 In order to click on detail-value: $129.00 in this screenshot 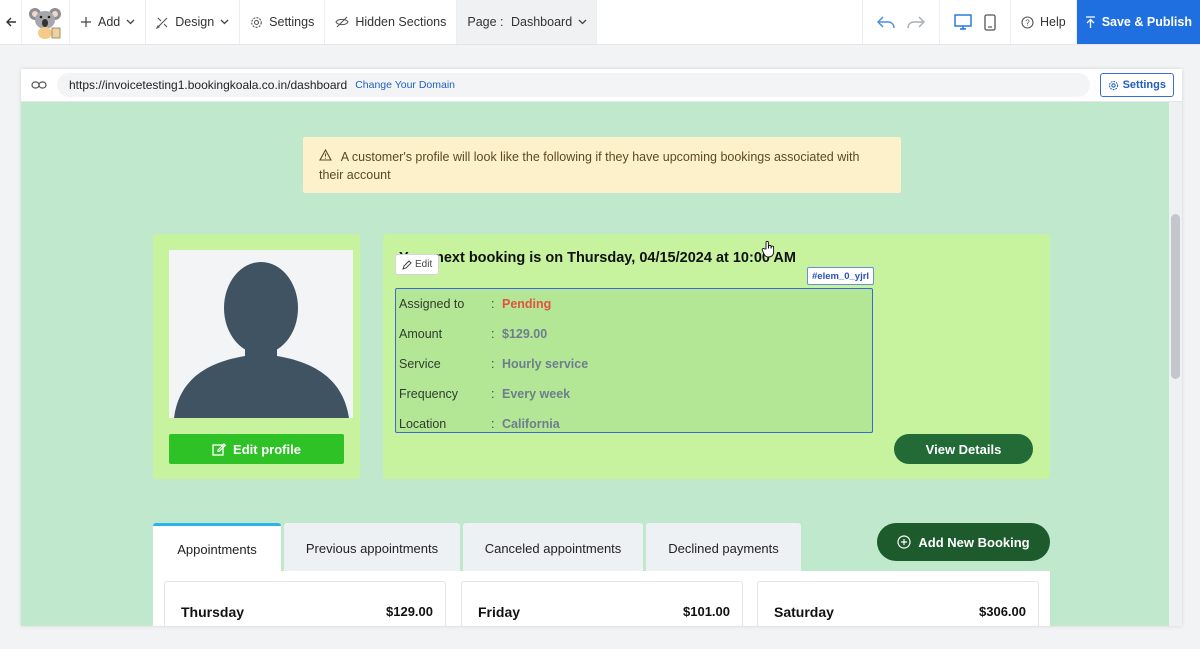, I will do `click(525, 334)`.